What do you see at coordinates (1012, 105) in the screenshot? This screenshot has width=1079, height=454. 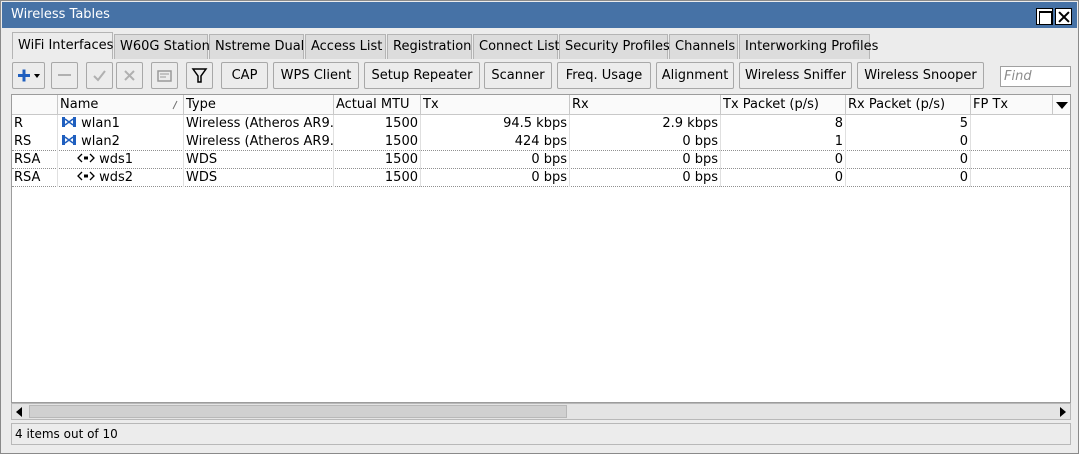 I see `column-header-fp-tx: FP Tx` at bounding box center [1012, 105].